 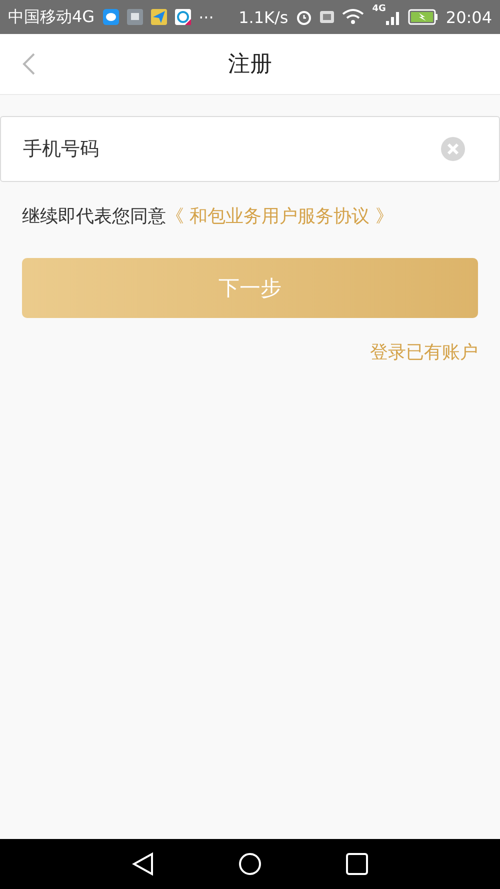 I want to click on back-triangle-icon, so click(x=143, y=864).